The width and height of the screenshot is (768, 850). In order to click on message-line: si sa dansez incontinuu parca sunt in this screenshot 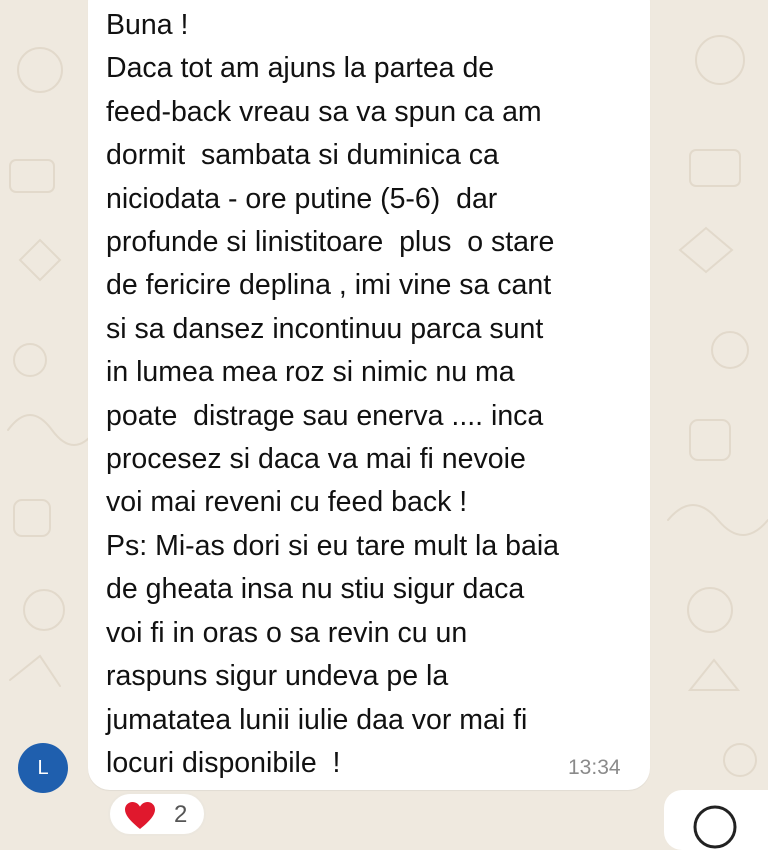, I will do `click(325, 328)`.